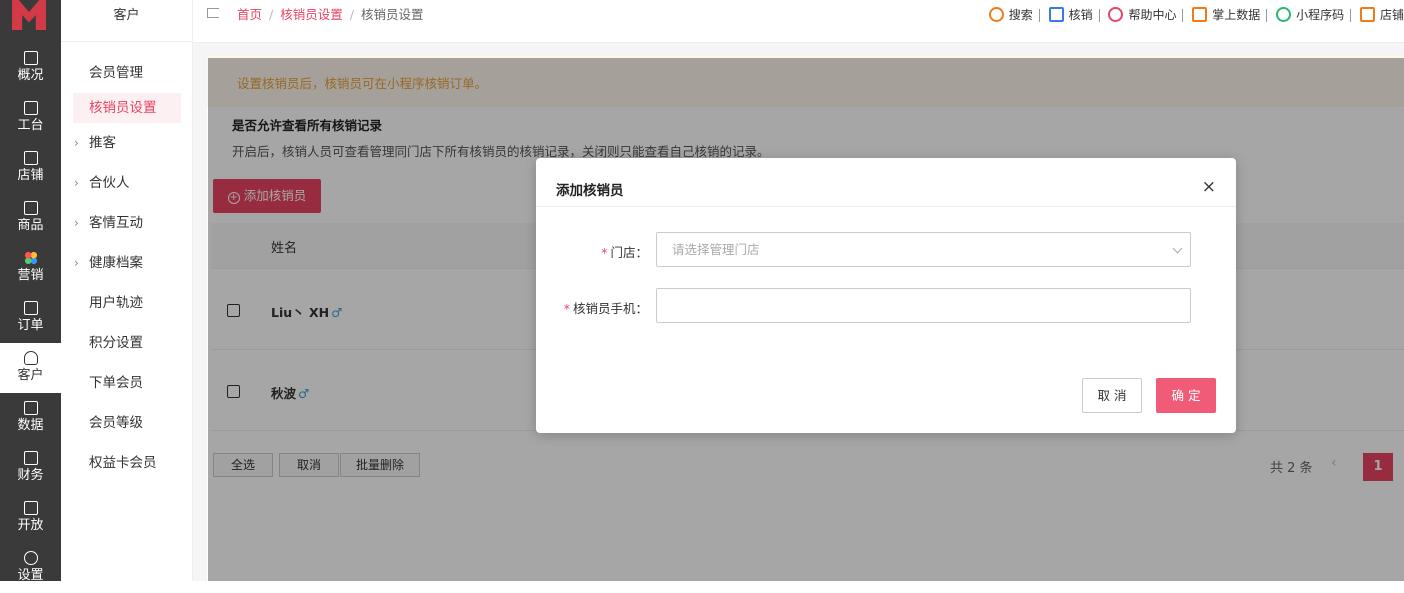 This screenshot has height=593, width=1404. What do you see at coordinates (30, 508) in the screenshot?
I see `code-icon` at bounding box center [30, 508].